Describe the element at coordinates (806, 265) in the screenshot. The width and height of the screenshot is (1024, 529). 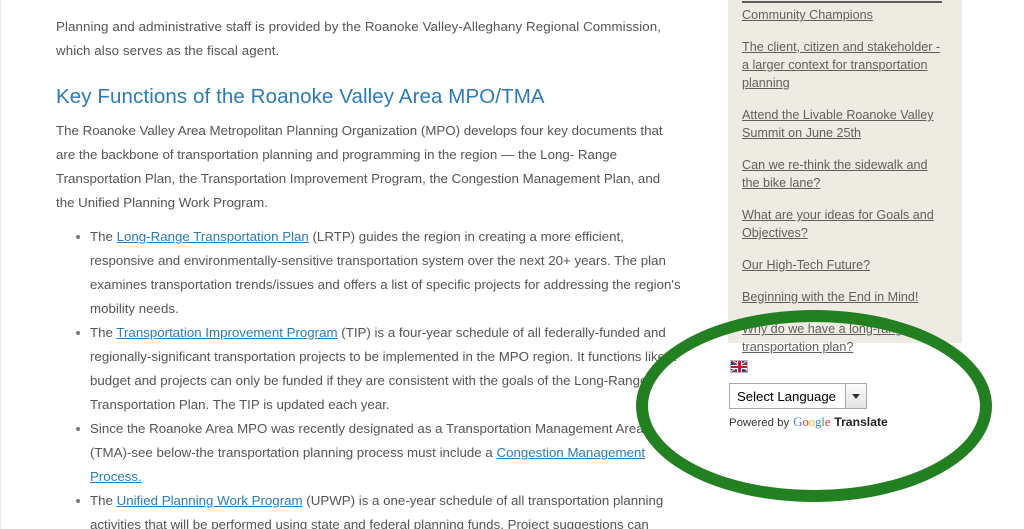
I see `sidebar-item-high-tech-future: Our High-Tech Future?` at that location.